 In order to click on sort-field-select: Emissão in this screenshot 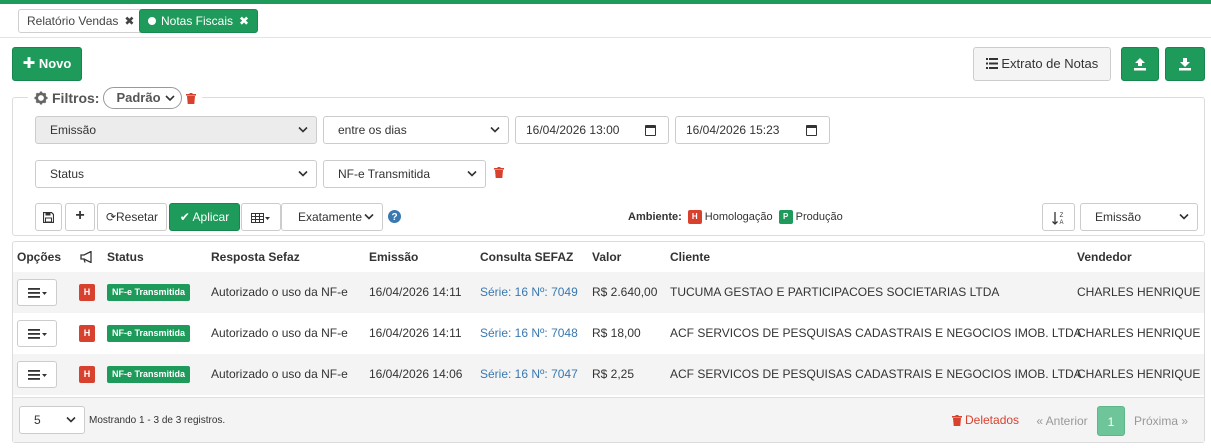, I will do `click(1139, 217)`.